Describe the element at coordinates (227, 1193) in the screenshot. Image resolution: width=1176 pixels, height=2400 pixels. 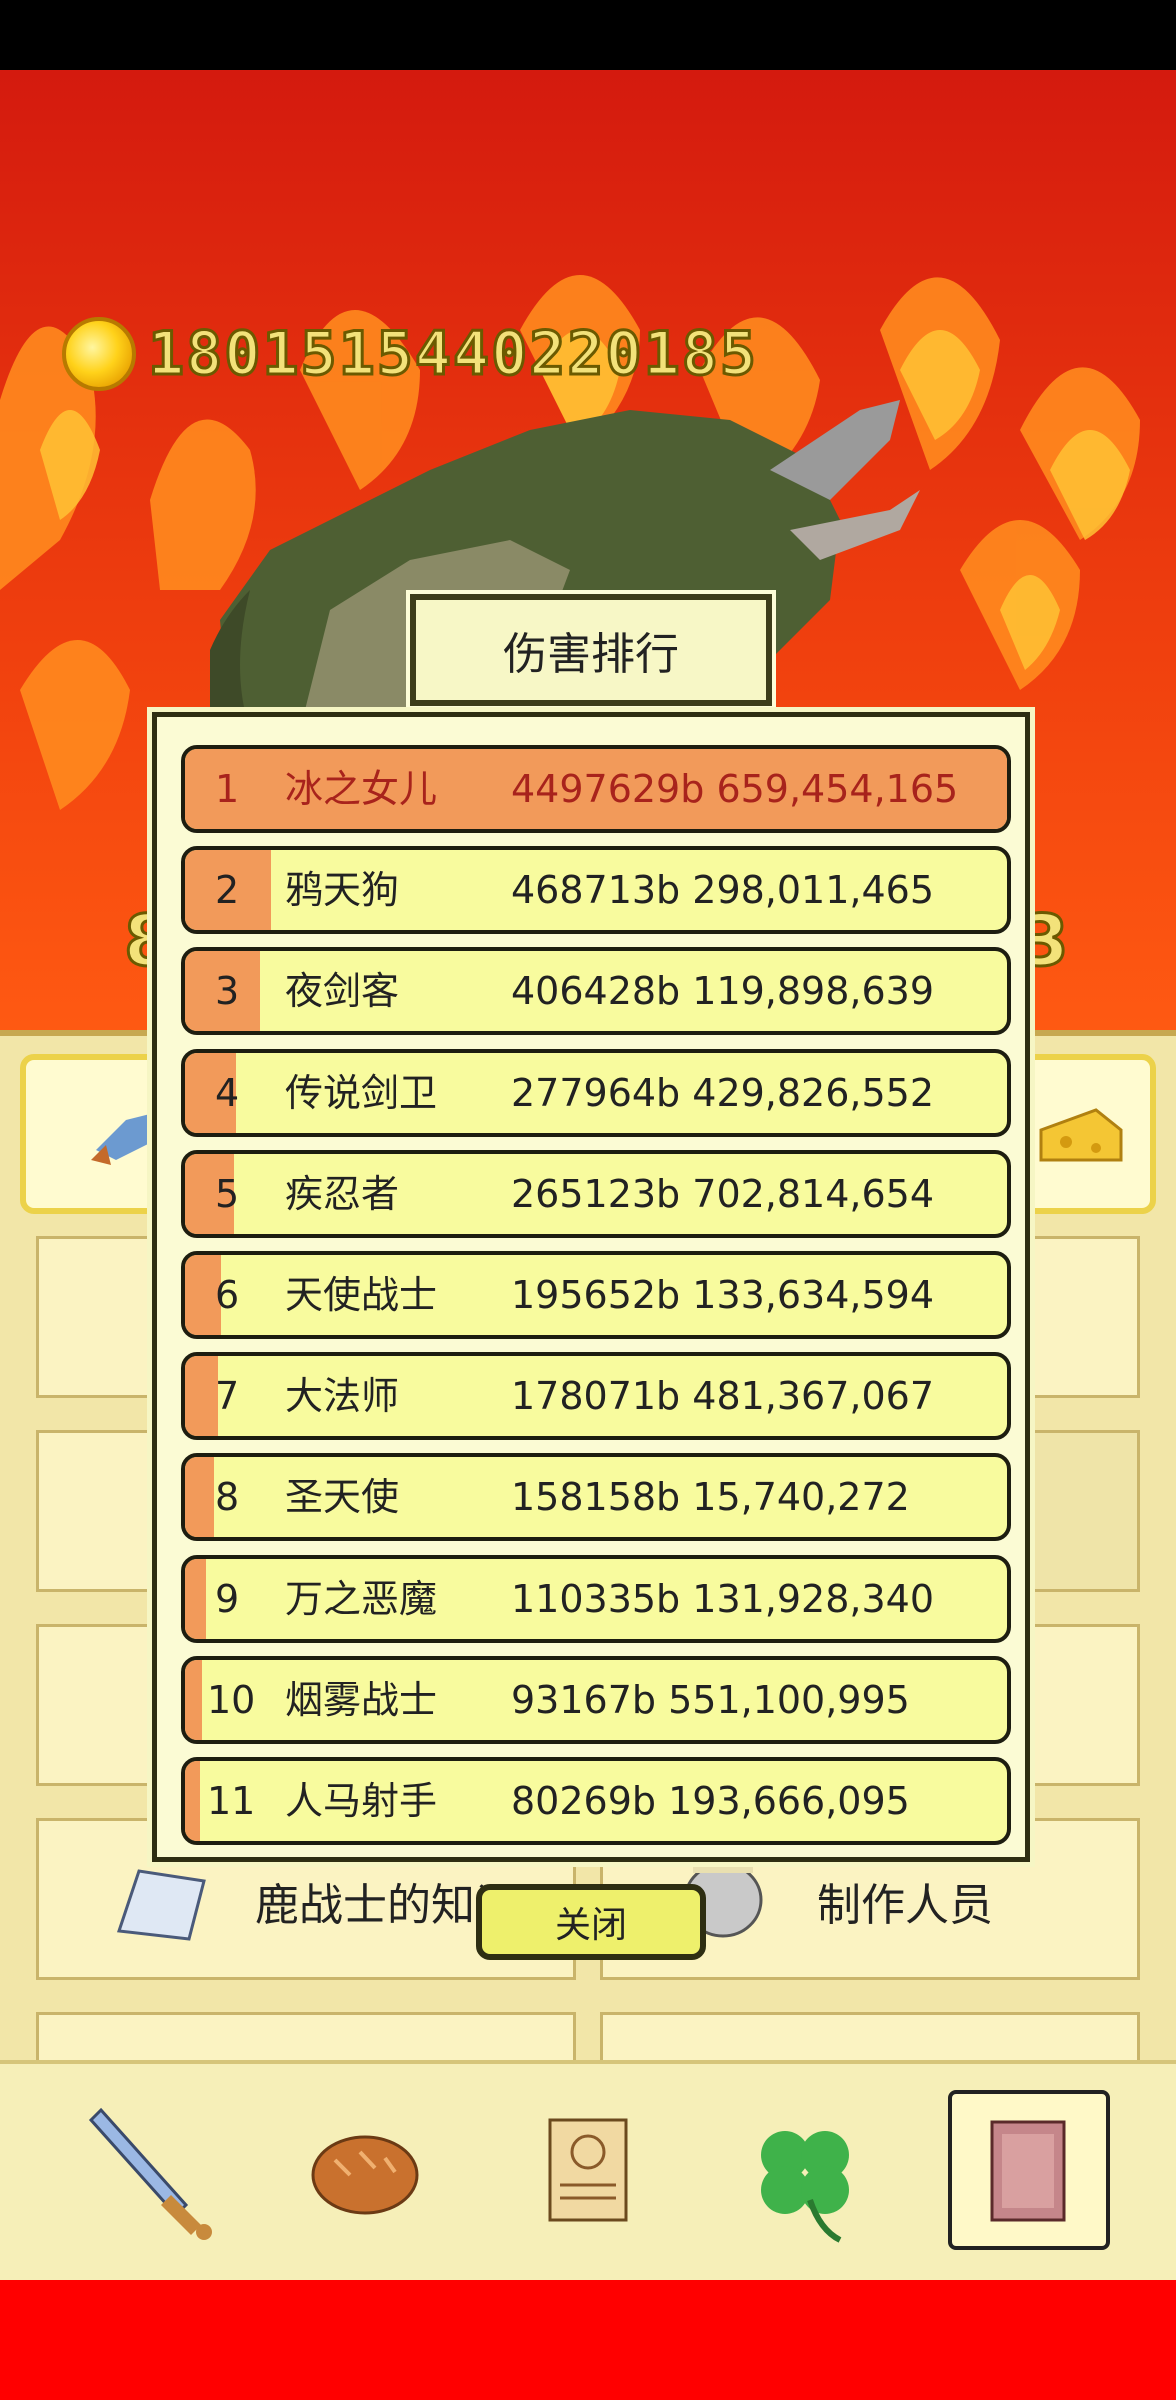
I see `rank-number: 5` at that location.